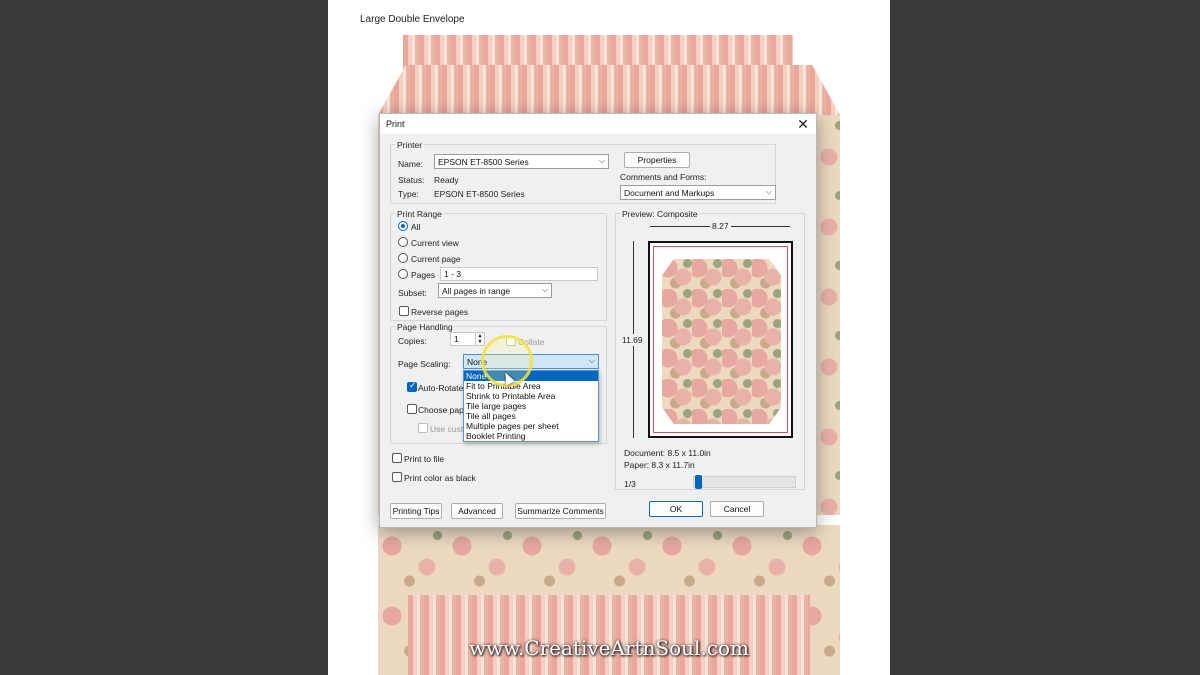  Describe the element at coordinates (632, 340) in the screenshot. I see `preview-height-value: 11.69` at that location.